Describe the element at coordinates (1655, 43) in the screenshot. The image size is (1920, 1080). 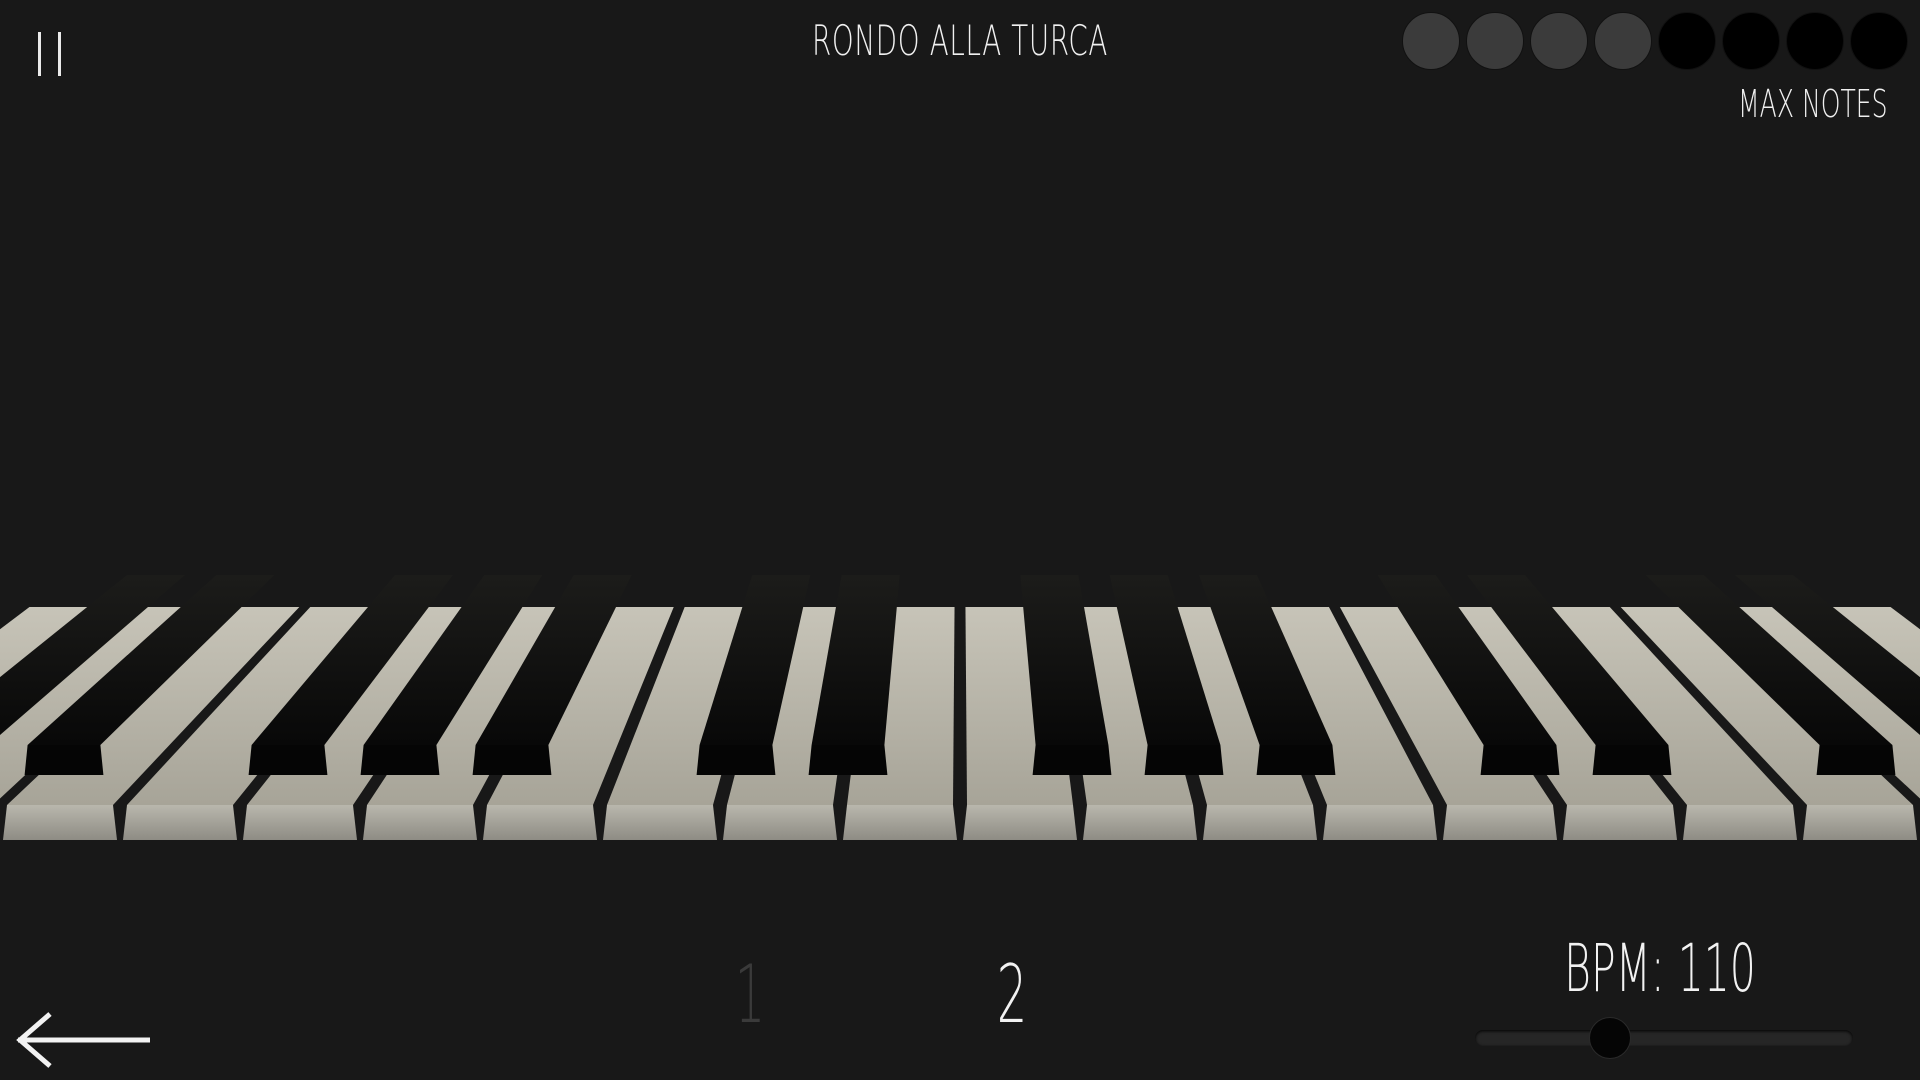
I see `max-notes-indicators` at that location.